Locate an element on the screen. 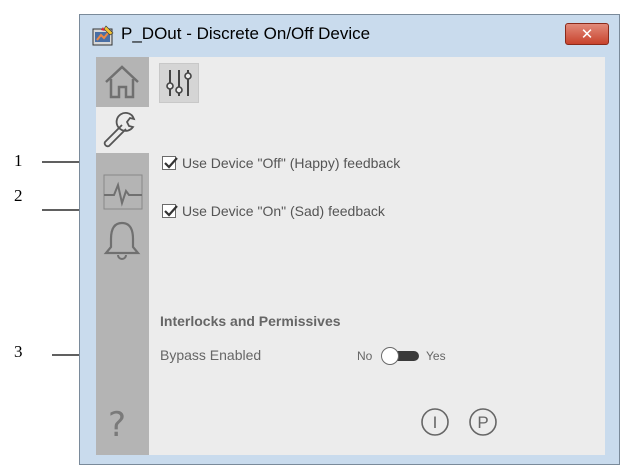 This screenshot has width=623, height=468. interlock-icon: I is located at coordinates (435, 422).